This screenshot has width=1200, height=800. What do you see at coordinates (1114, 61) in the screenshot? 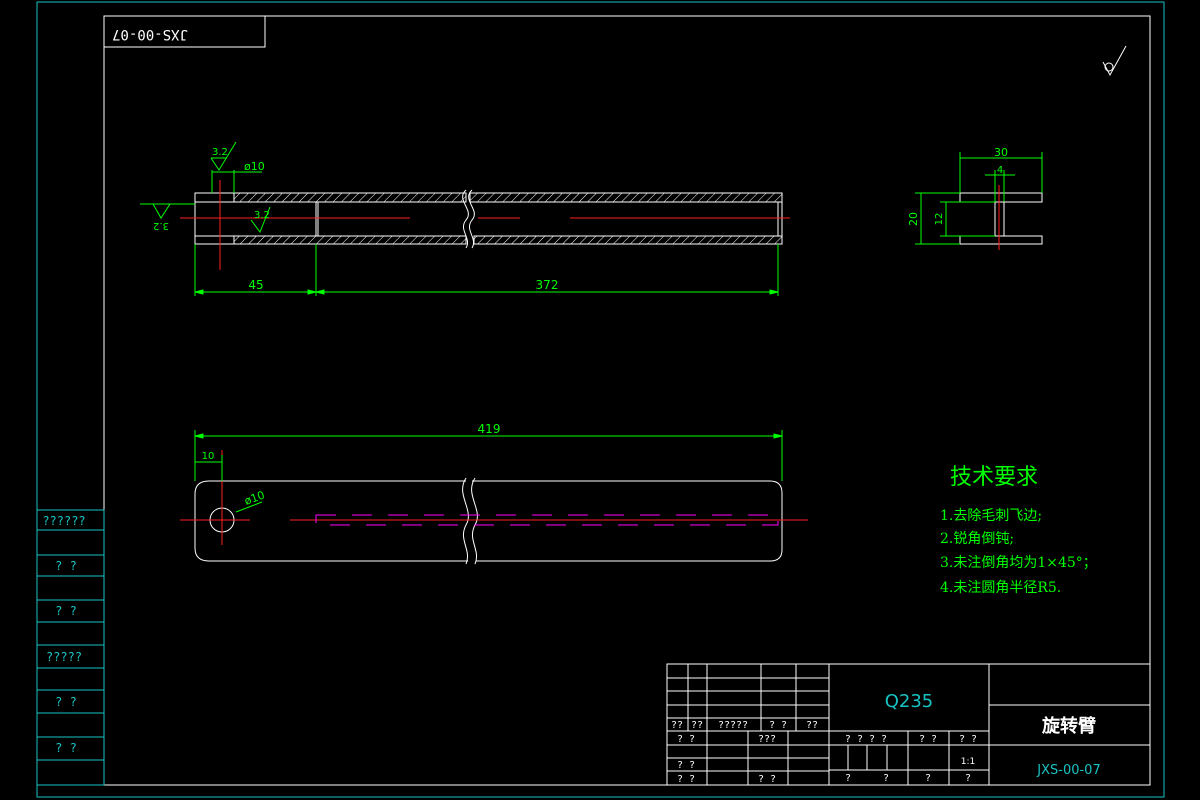
I see `roughness-symbol-icon` at bounding box center [1114, 61].